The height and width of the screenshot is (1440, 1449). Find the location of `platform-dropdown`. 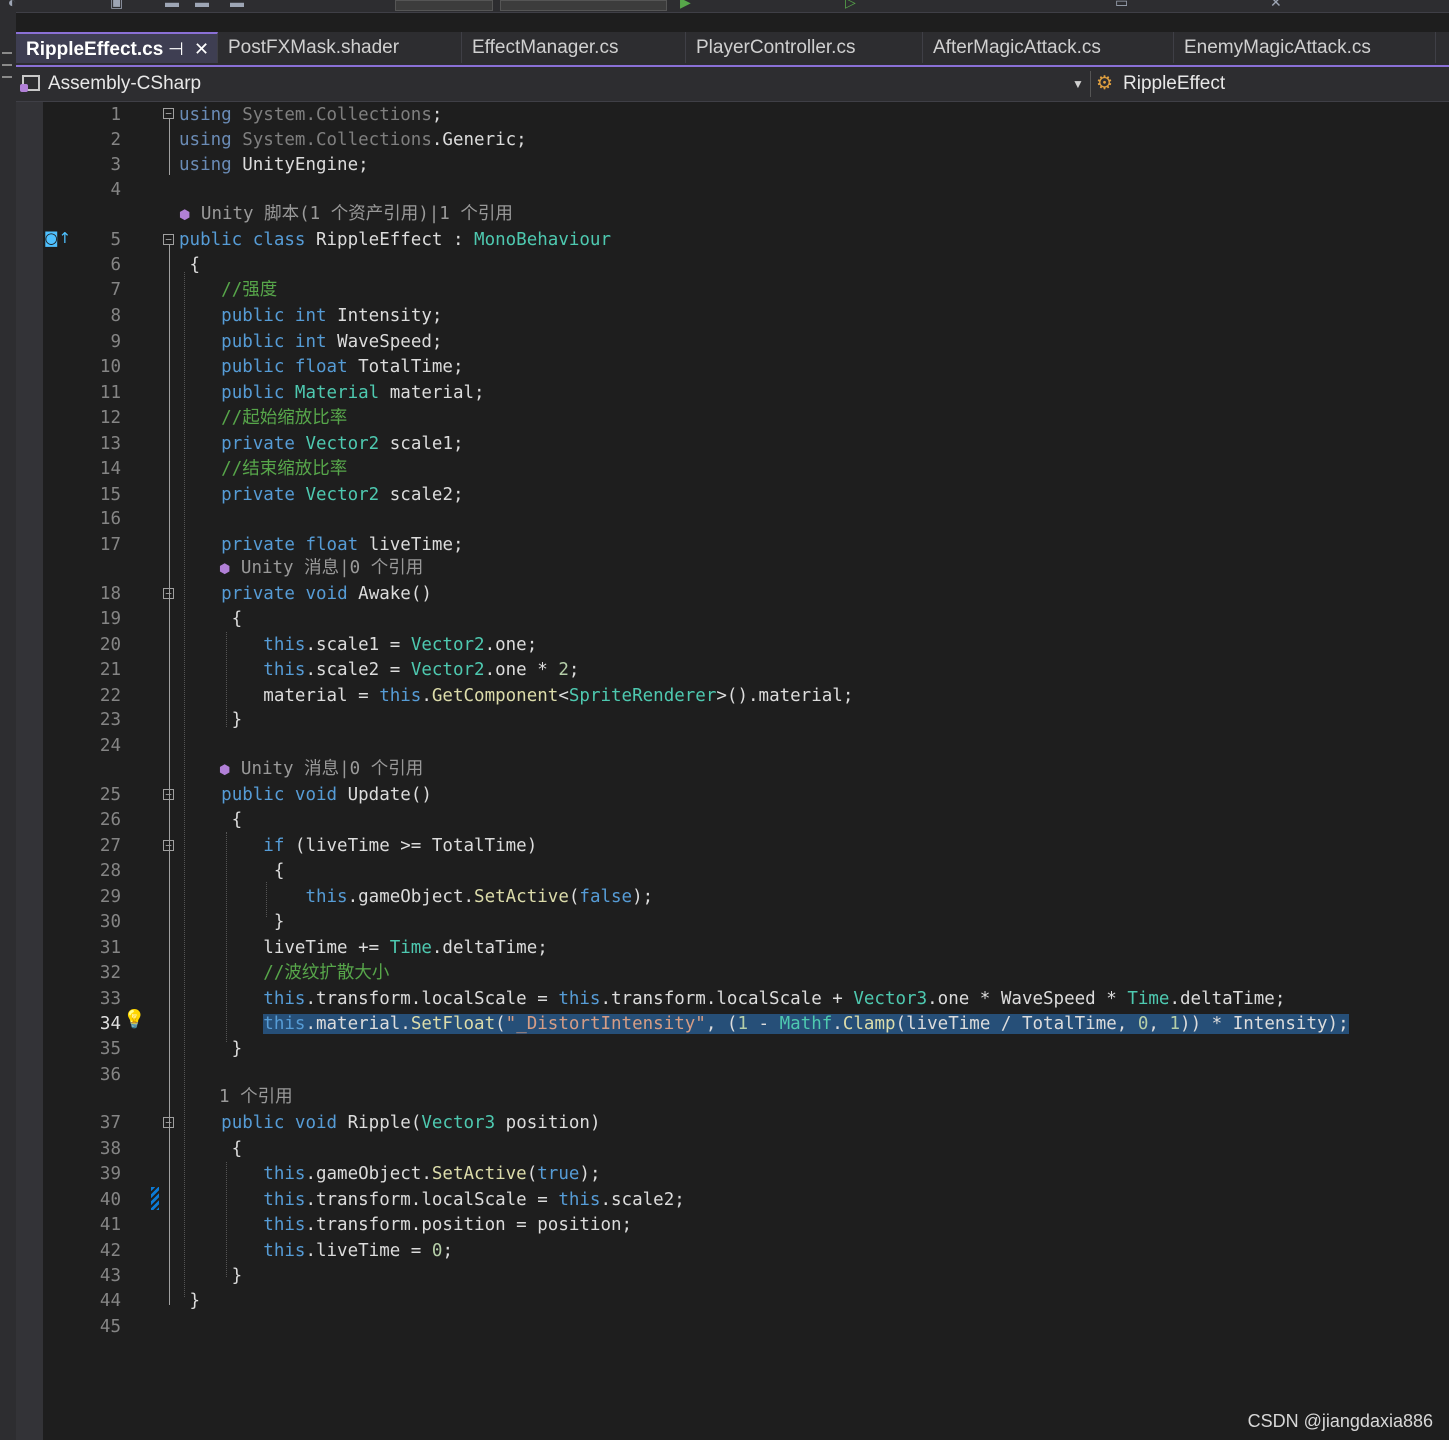

platform-dropdown is located at coordinates (583, 5).